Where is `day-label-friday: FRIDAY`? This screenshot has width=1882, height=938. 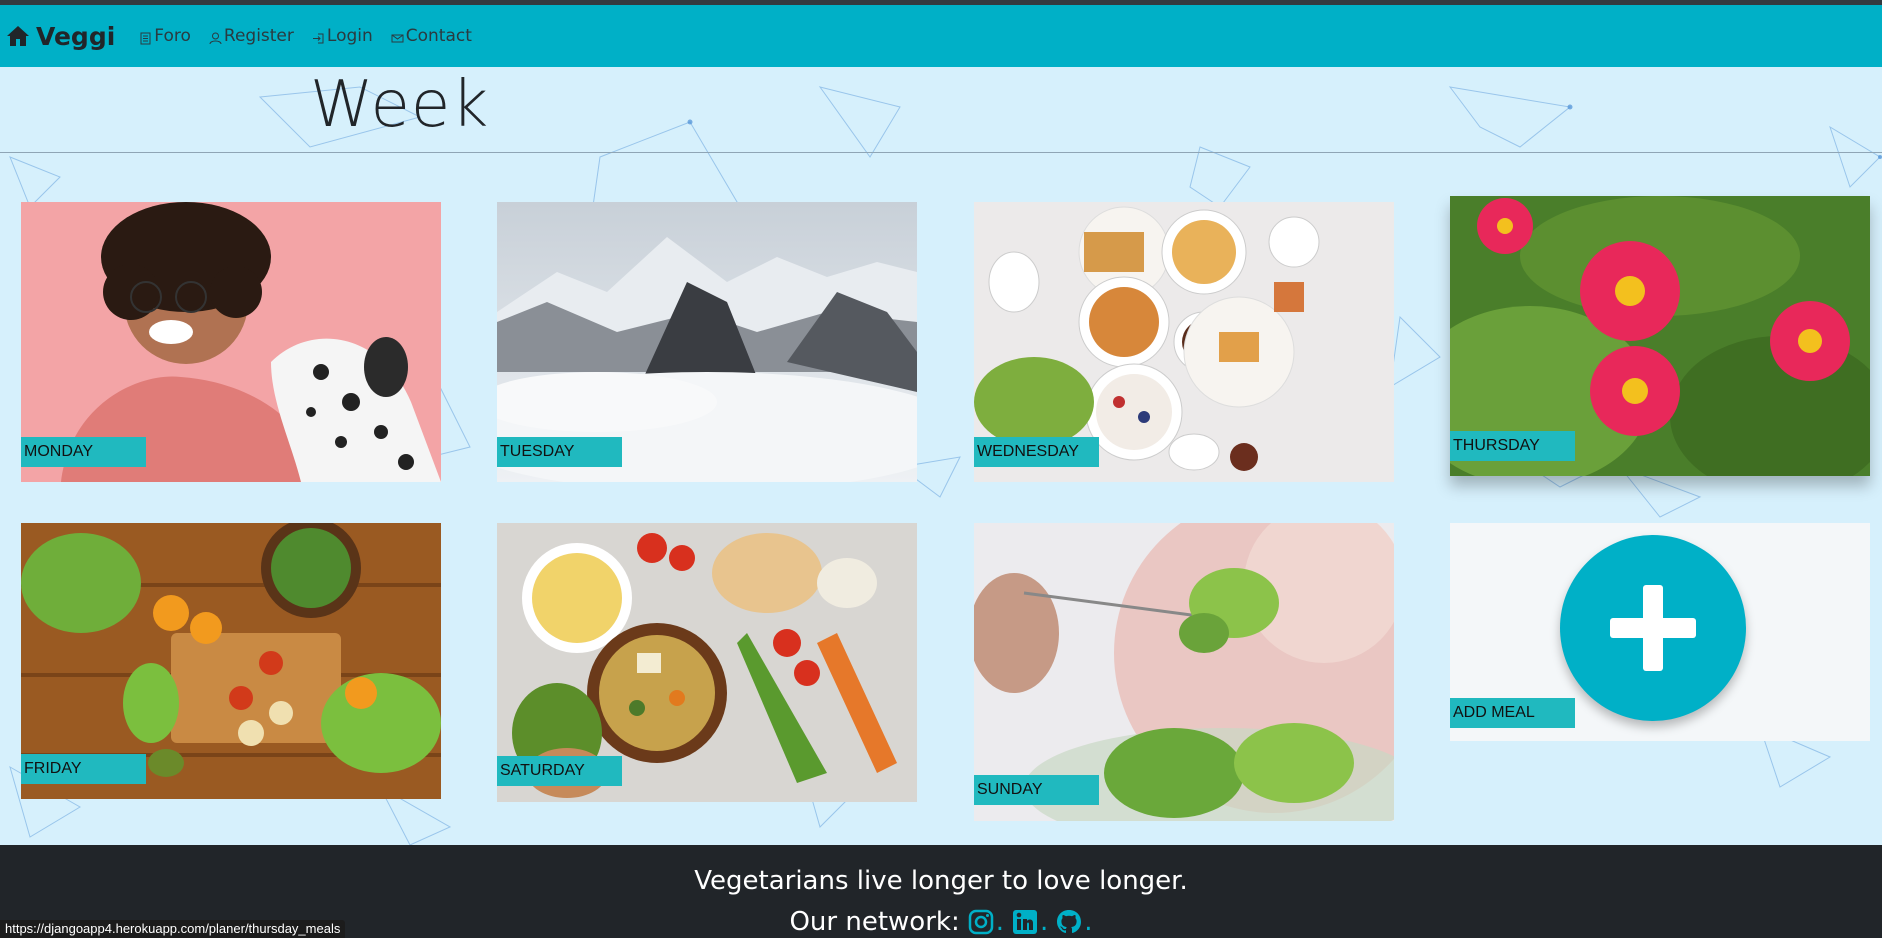
day-label-friday: FRIDAY is located at coordinates (83, 769).